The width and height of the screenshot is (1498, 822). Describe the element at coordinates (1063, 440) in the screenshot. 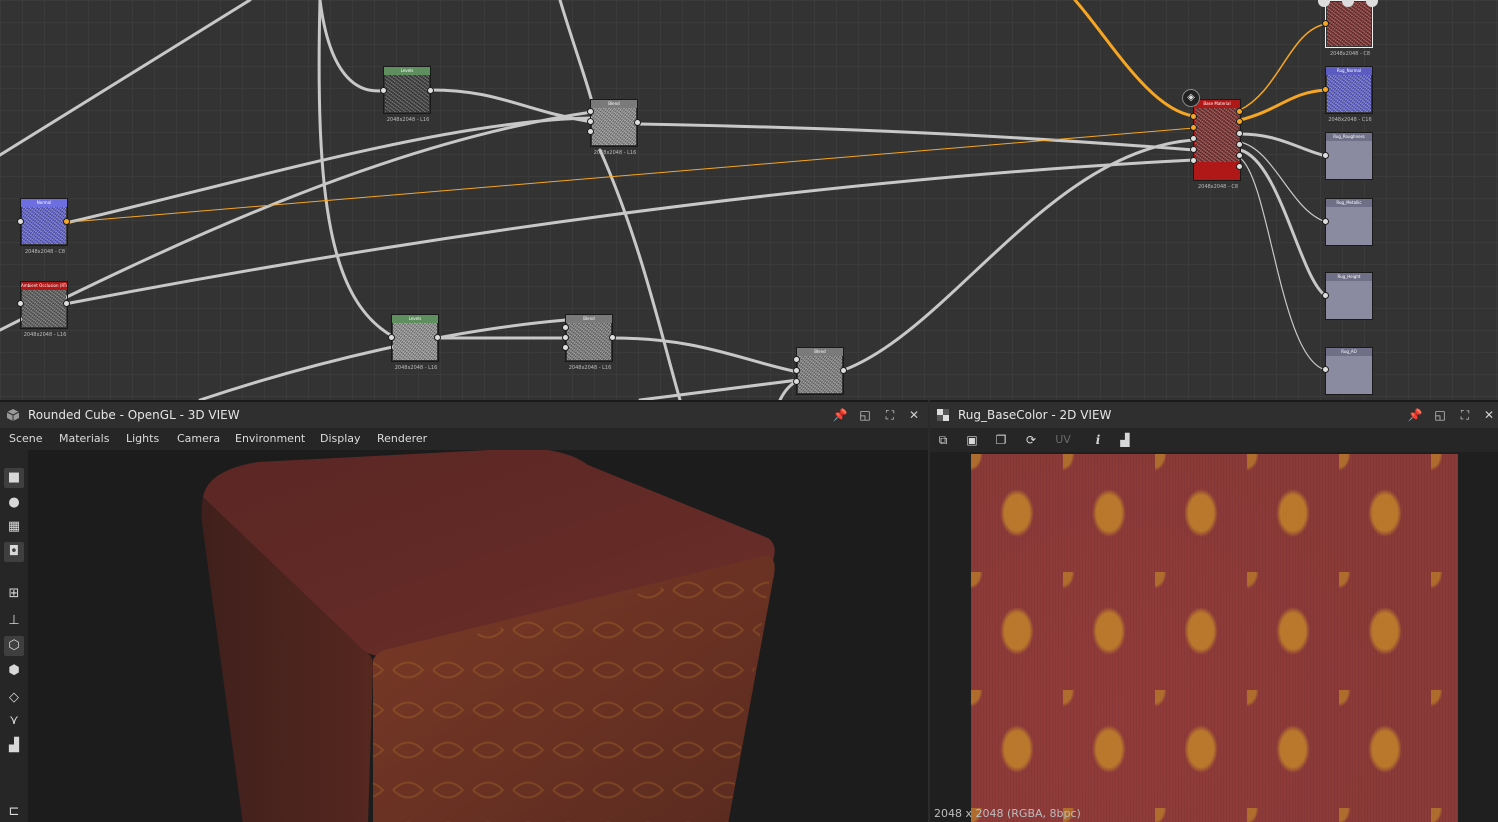

I see `uv-toggle: UV` at that location.